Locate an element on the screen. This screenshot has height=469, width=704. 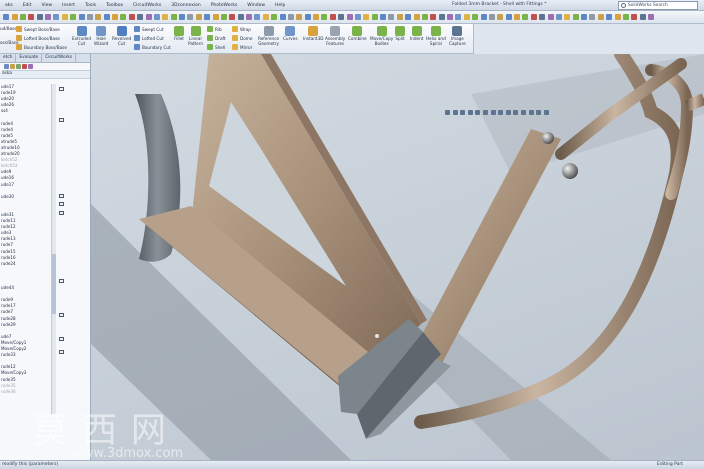
feature-manager-icon is located at coordinates (6, 66).